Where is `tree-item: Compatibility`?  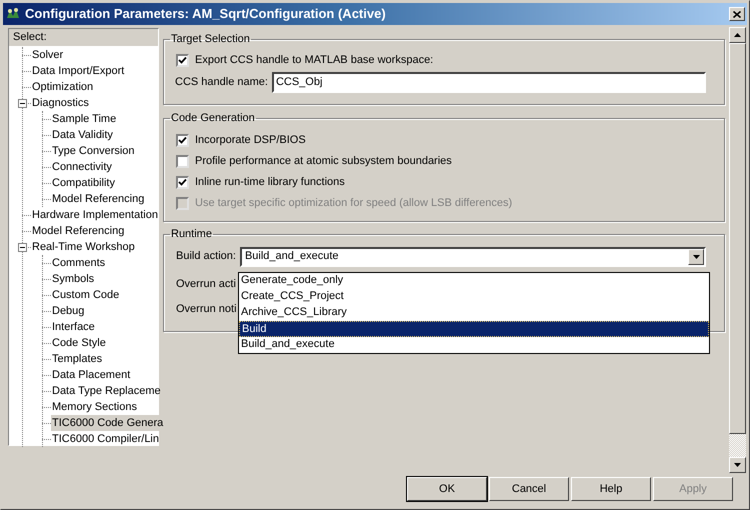 tree-item: Compatibility is located at coordinates (83, 182).